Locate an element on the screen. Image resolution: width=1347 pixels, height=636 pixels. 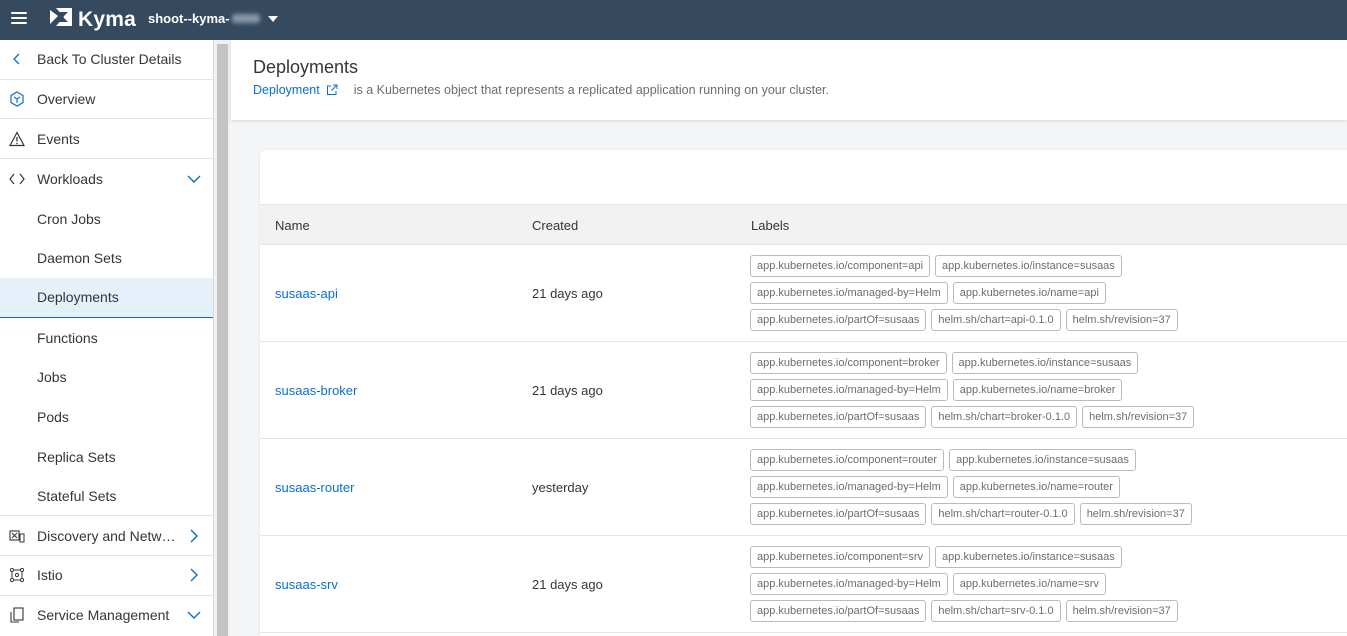
label-token: helm.sh/chart=api-0.1.0 is located at coordinates (996, 319).